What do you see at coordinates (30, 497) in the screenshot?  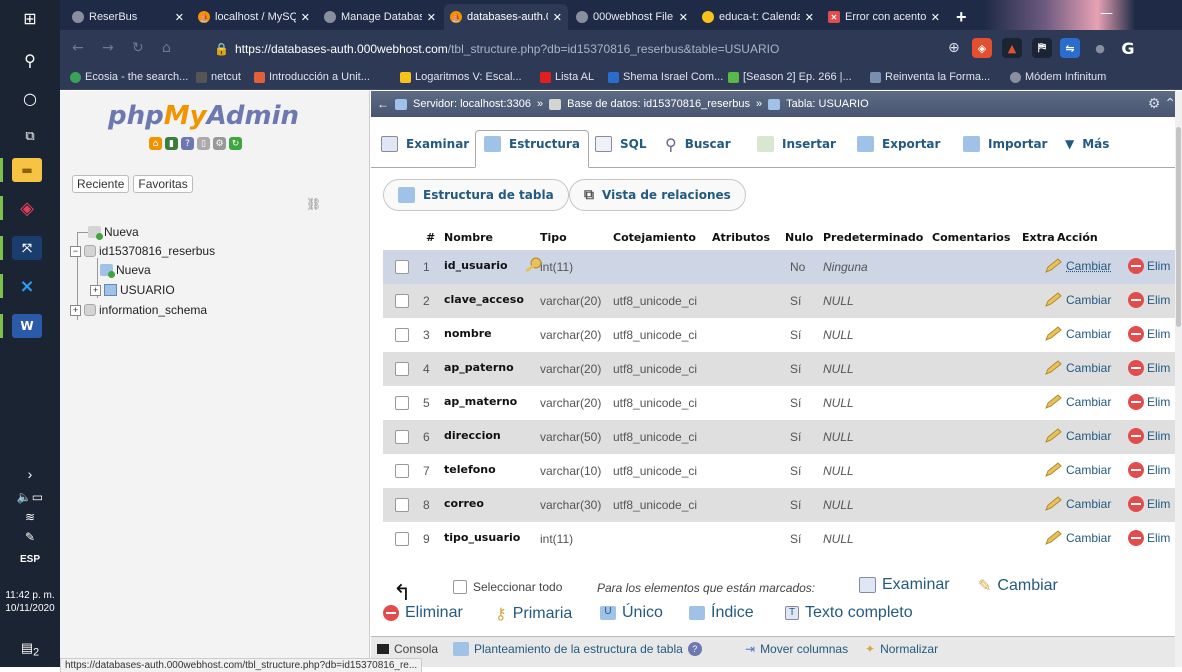 I see `volume-icon: 🔈▭` at bounding box center [30, 497].